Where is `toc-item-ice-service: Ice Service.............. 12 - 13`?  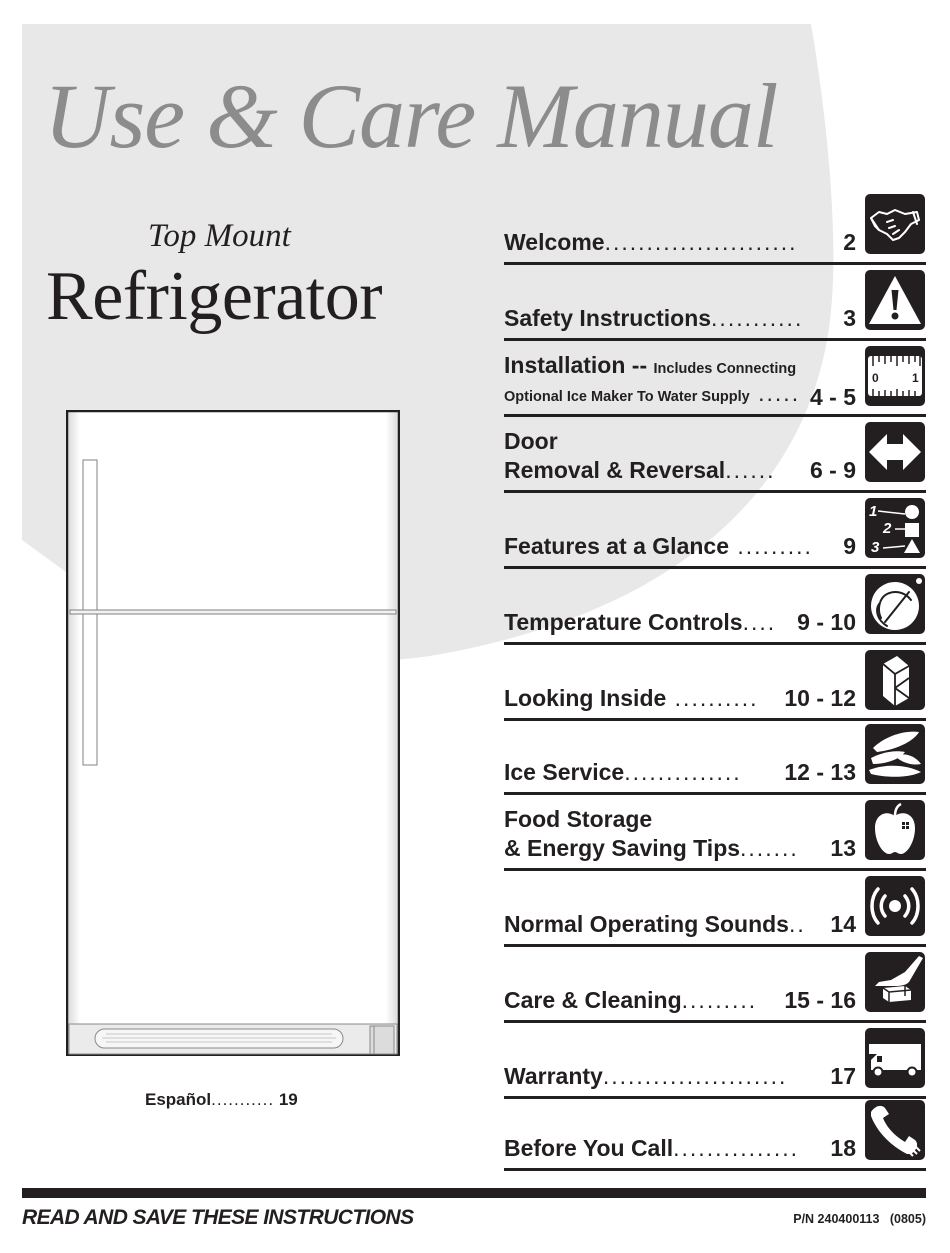
toc-item-ice-service: Ice Service.............. 12 - 13 is located at coordinates (715, 758).